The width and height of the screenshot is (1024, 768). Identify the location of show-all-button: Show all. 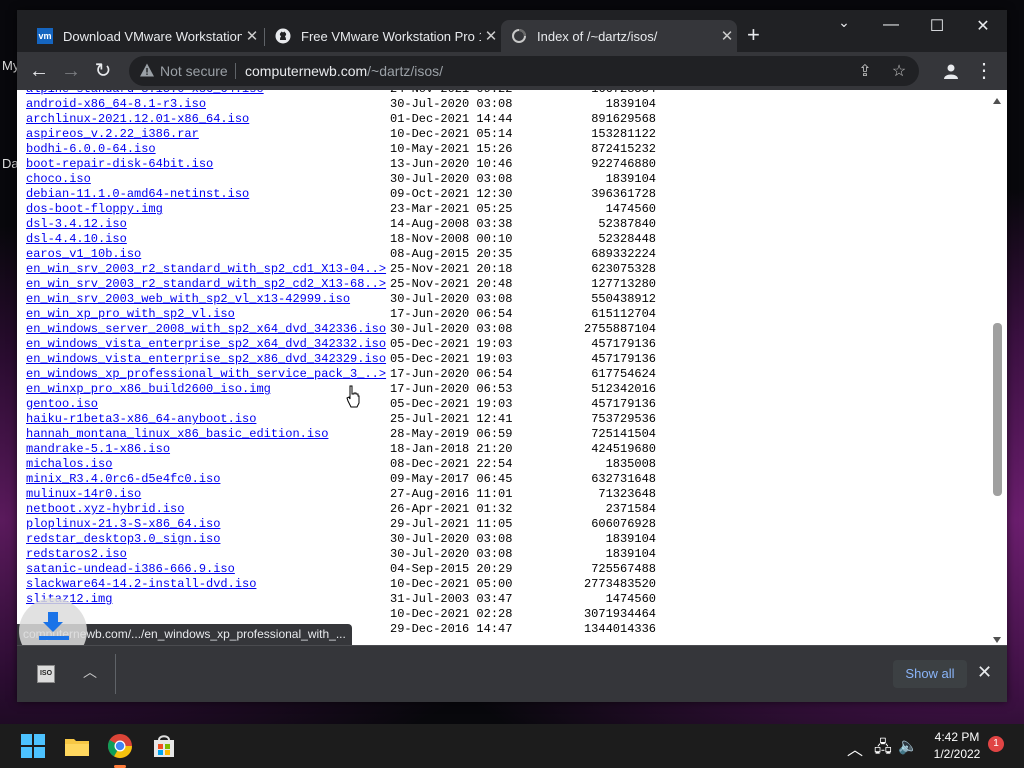
(930, 674).